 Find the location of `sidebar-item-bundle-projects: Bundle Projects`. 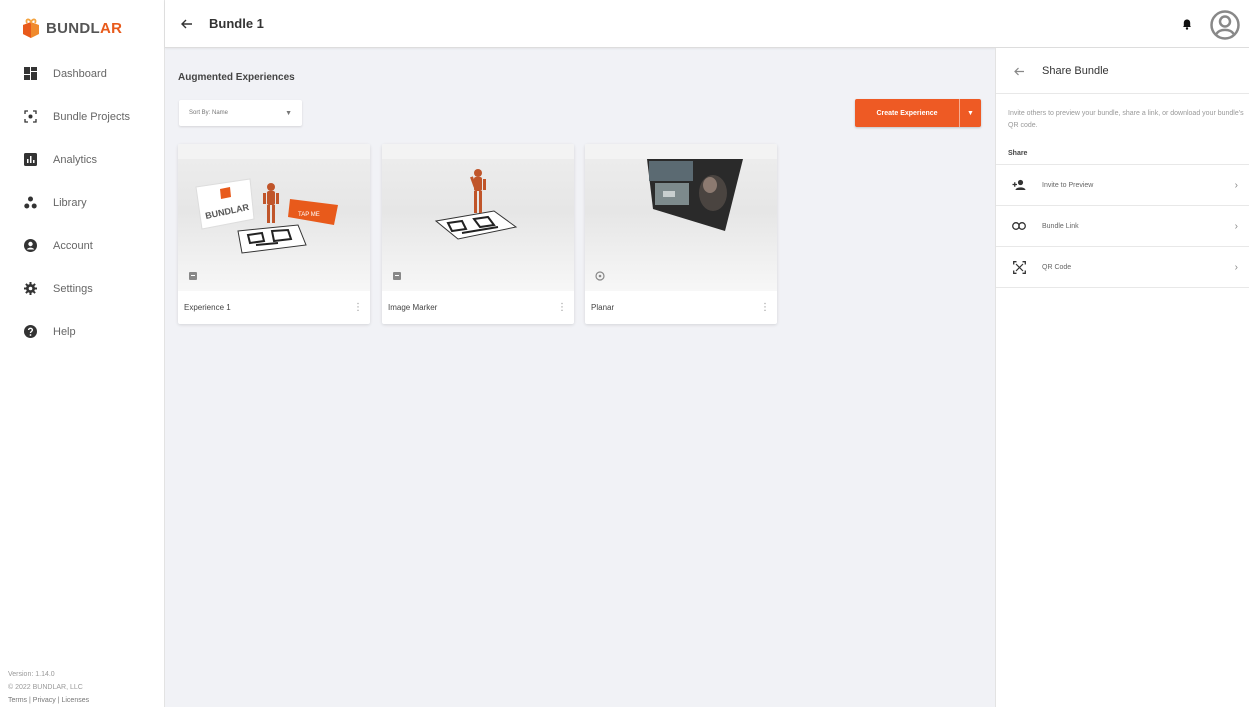

sidebar-item-bundle-projects: Bundle Projects is located at coordinates (82, 116).